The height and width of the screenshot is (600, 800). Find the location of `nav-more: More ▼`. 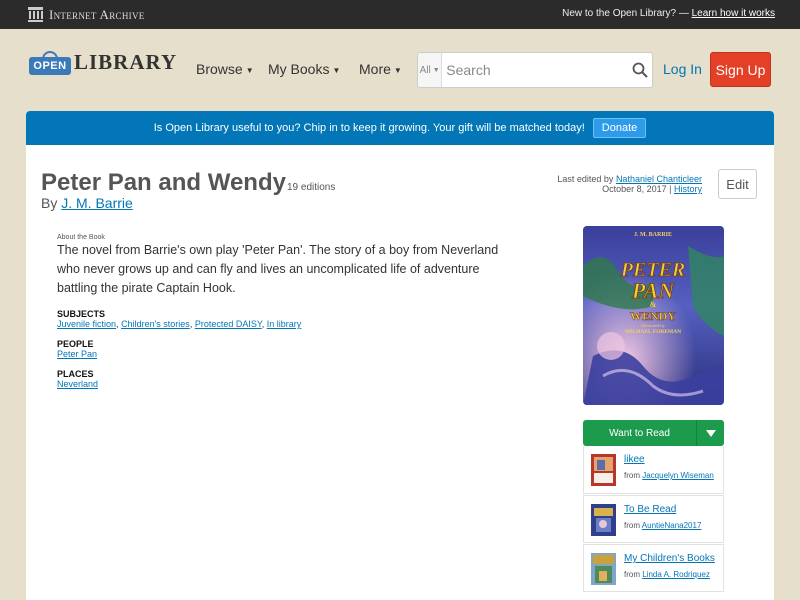

nav-more: More ▼ is located at coordinates (380, 69).